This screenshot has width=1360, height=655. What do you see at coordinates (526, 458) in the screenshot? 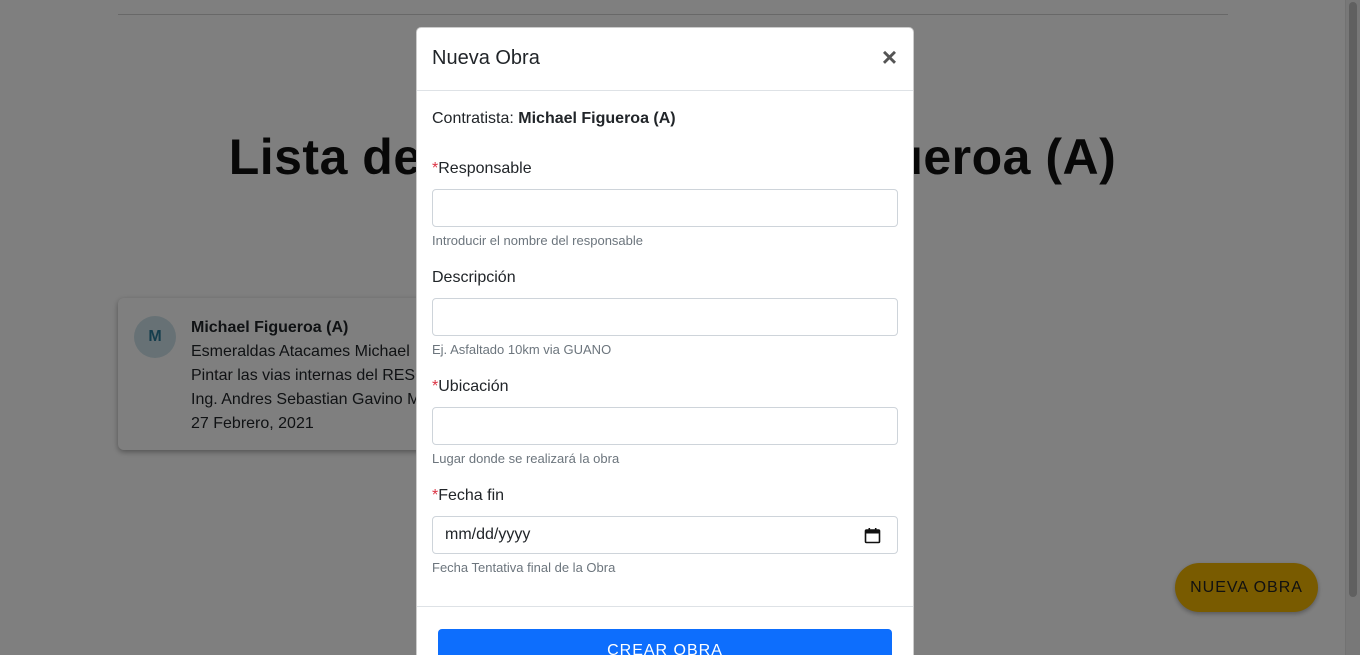
I see `ubicacion-help: Lugar donde se realizará la obra` at bounding box center [526, 458].